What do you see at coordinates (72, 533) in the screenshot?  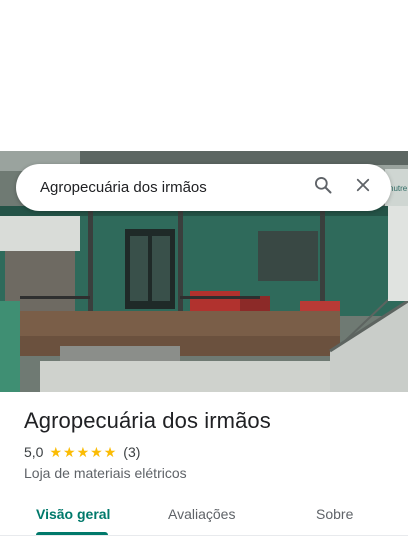 I see `active-tab-indicator` at bounding box center [72, 533].